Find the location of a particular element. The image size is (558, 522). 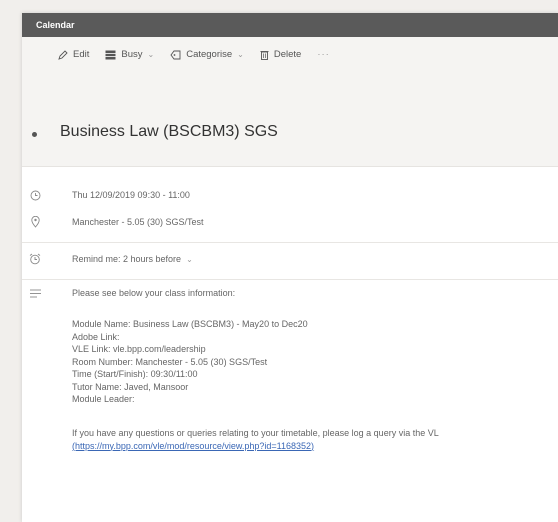

class-info-line: Tutor Name: Javed, Mansoor is located at coordinates (130, 386).